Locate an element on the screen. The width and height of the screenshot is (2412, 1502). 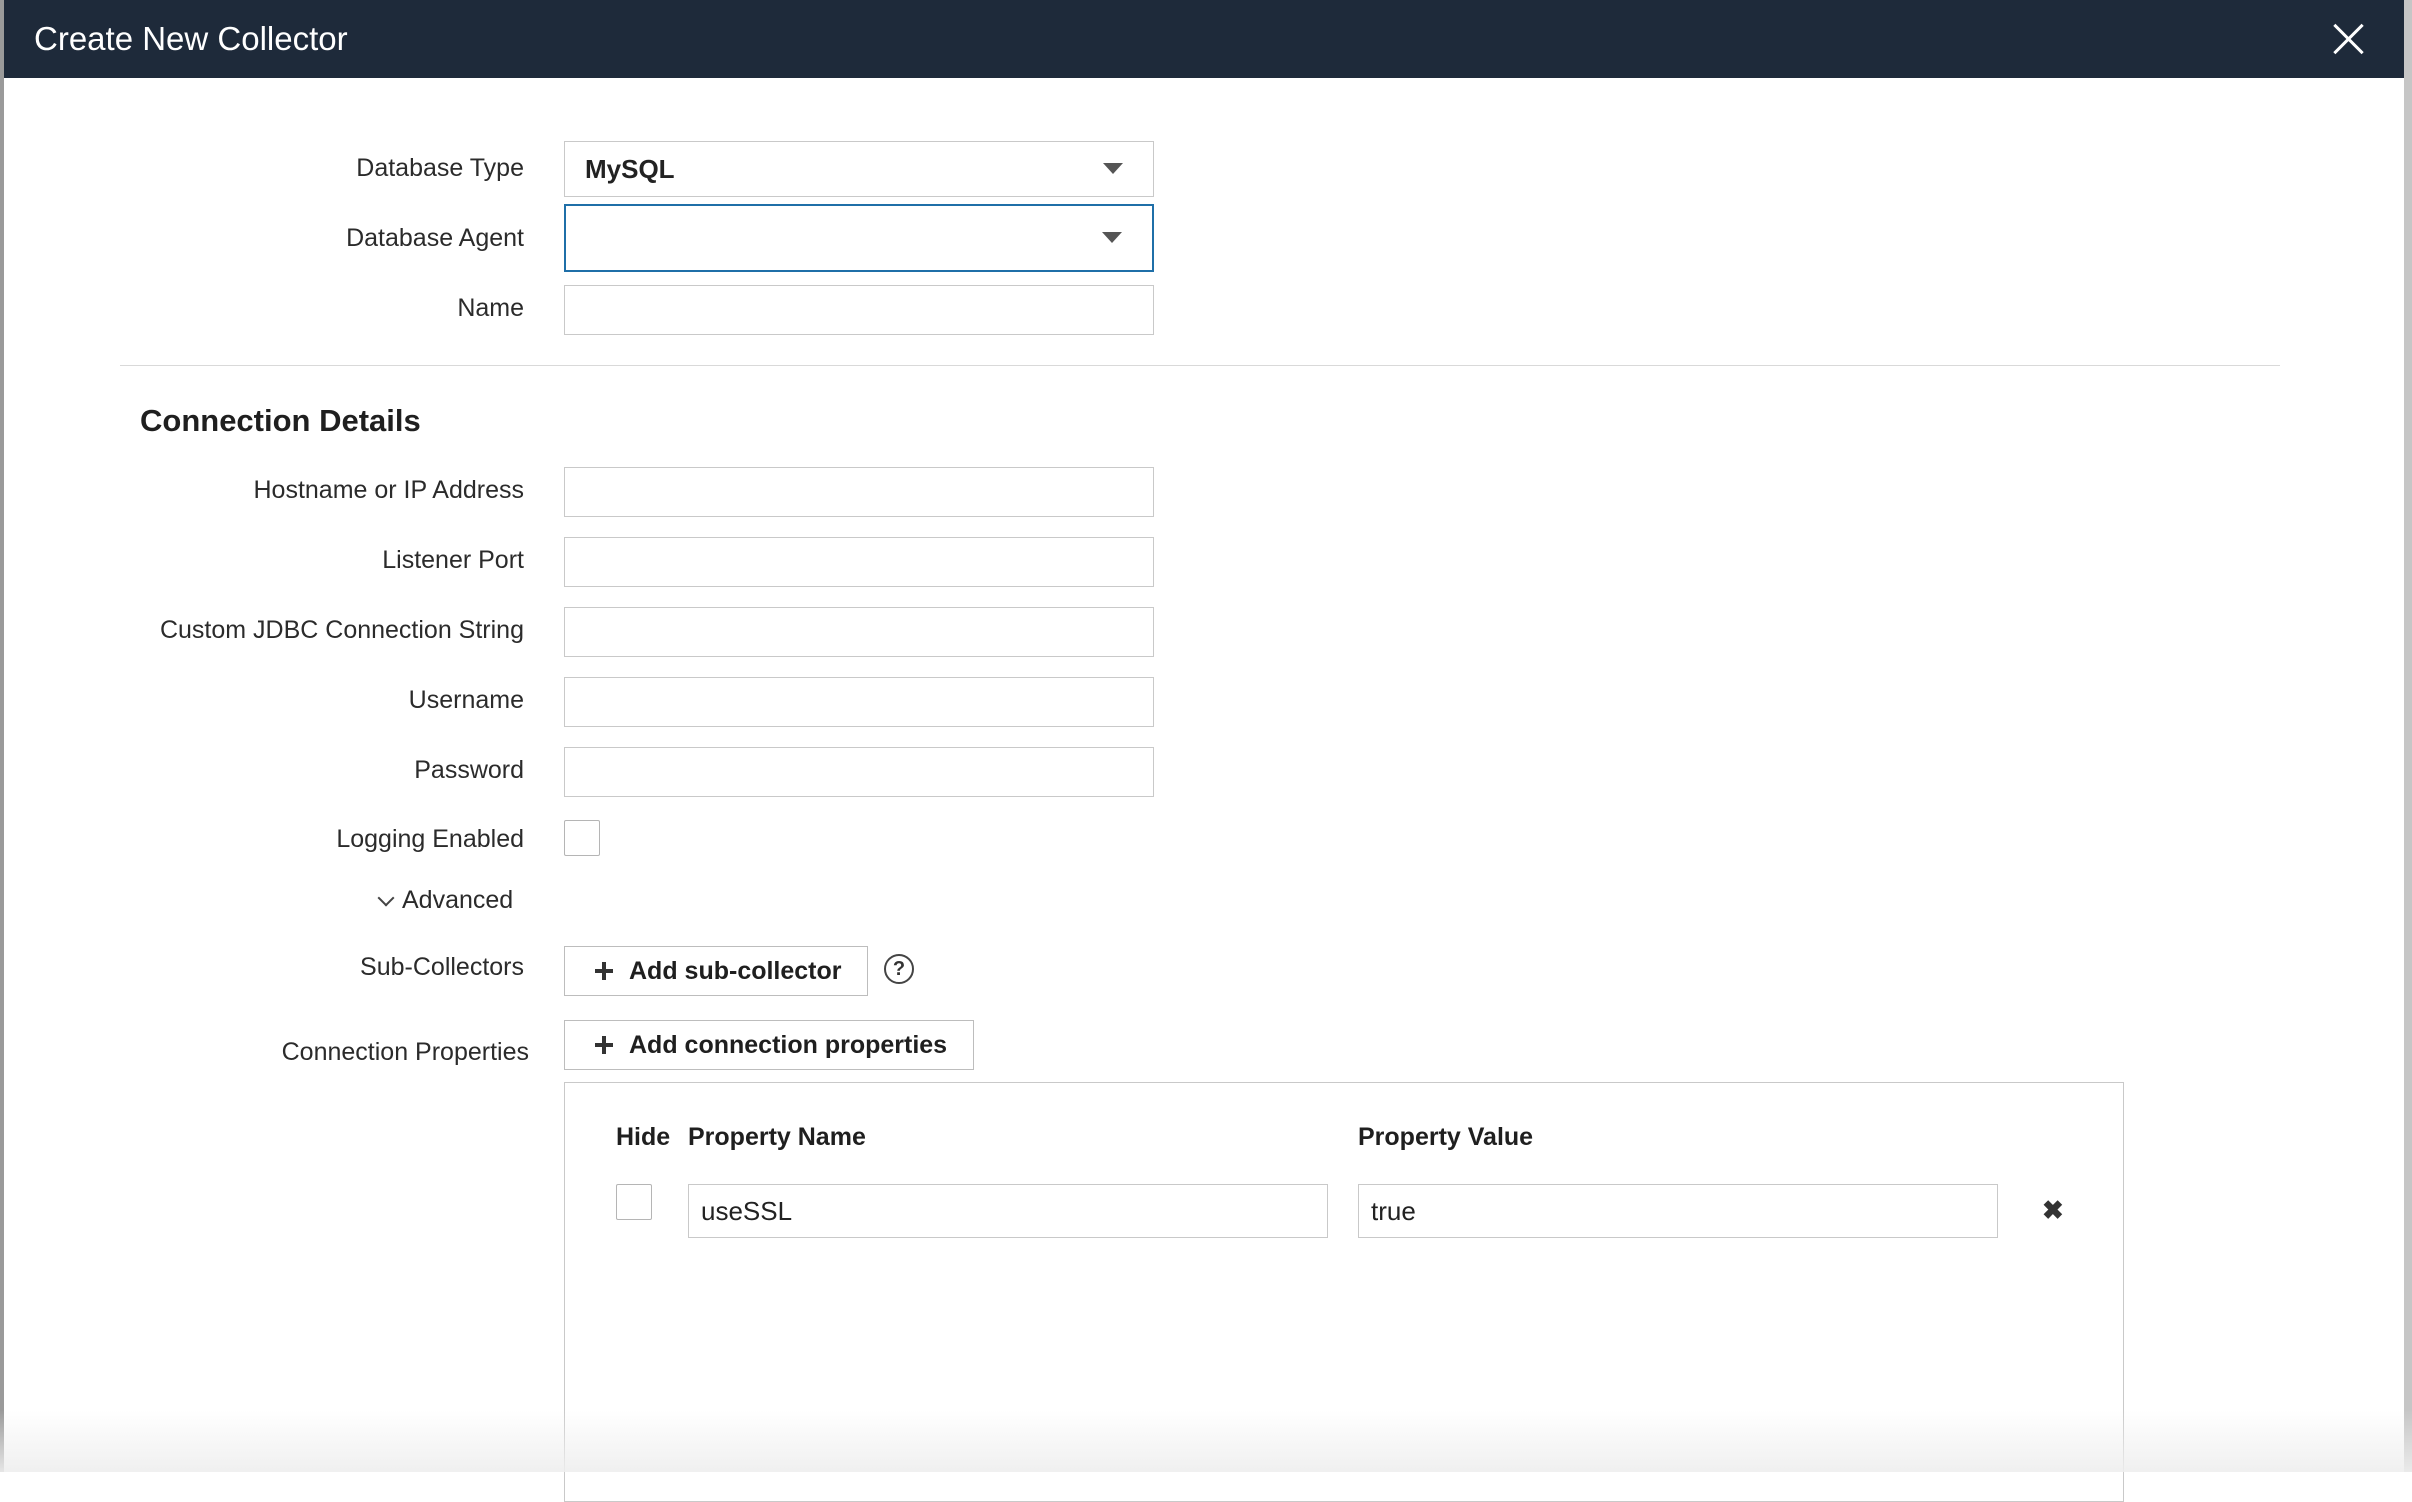
listener-port-input is located at coordinates (859, 562).